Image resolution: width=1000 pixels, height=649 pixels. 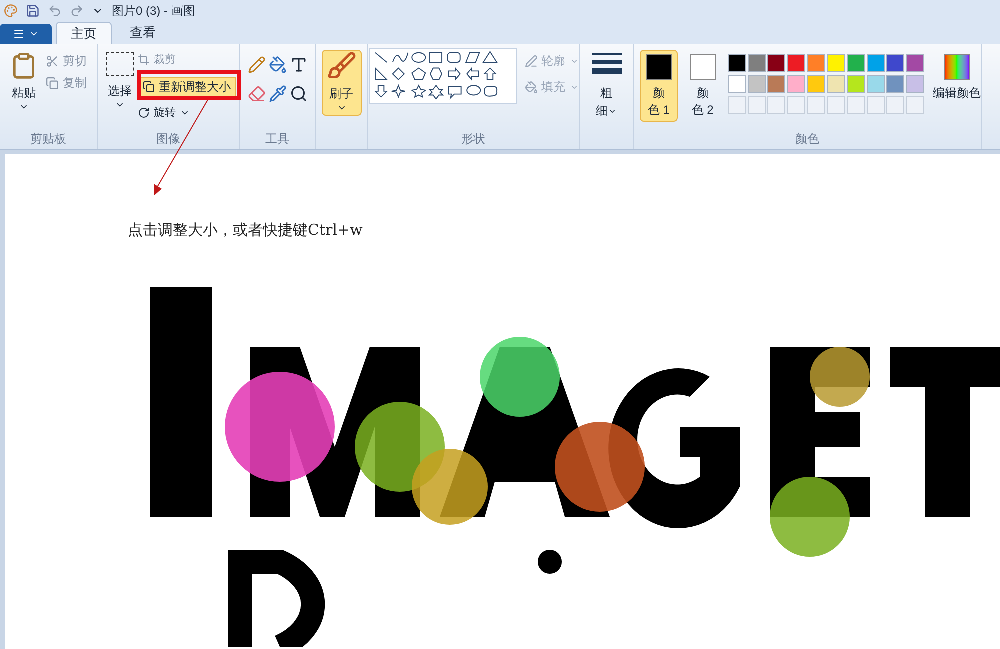 I want to click on shapes-gallery-drawing, so click(x=442, y=76).